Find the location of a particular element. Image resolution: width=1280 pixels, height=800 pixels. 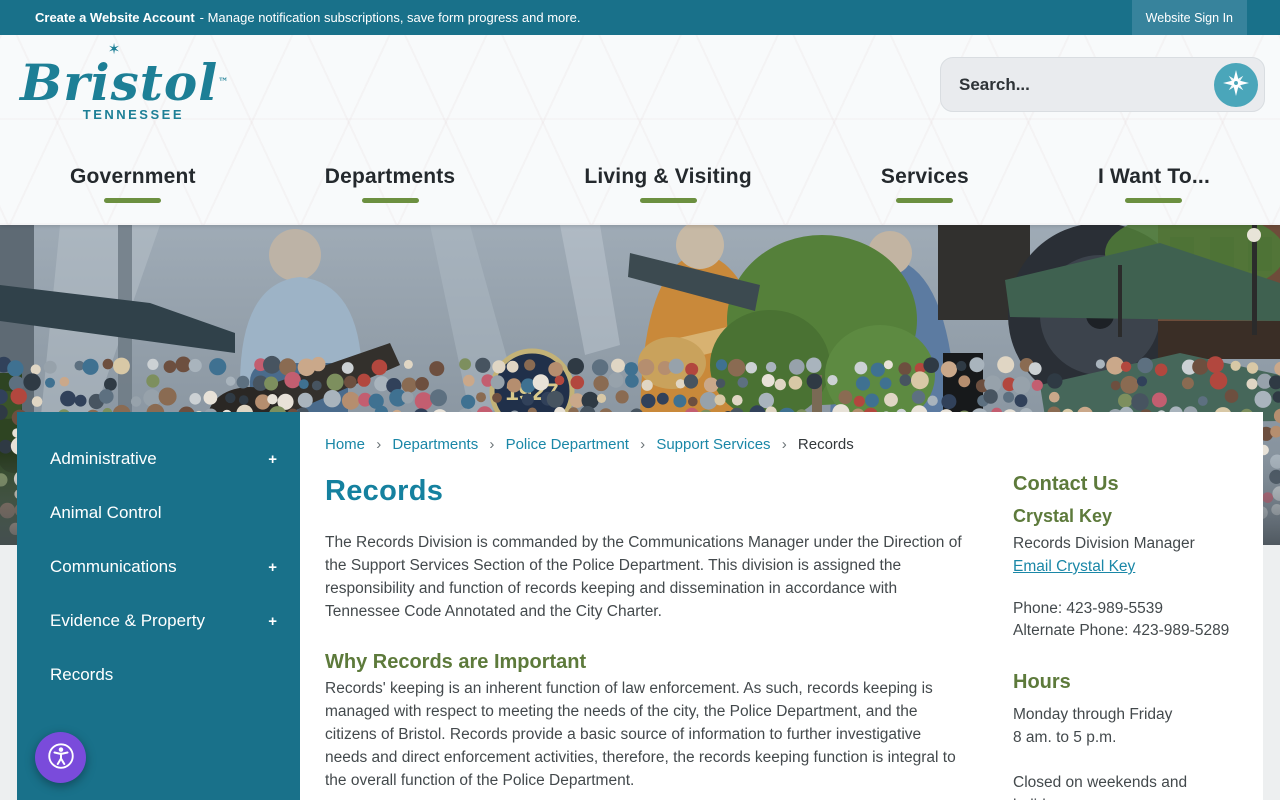

trademark-symbol: ™ is located at coordinates (224, 82).